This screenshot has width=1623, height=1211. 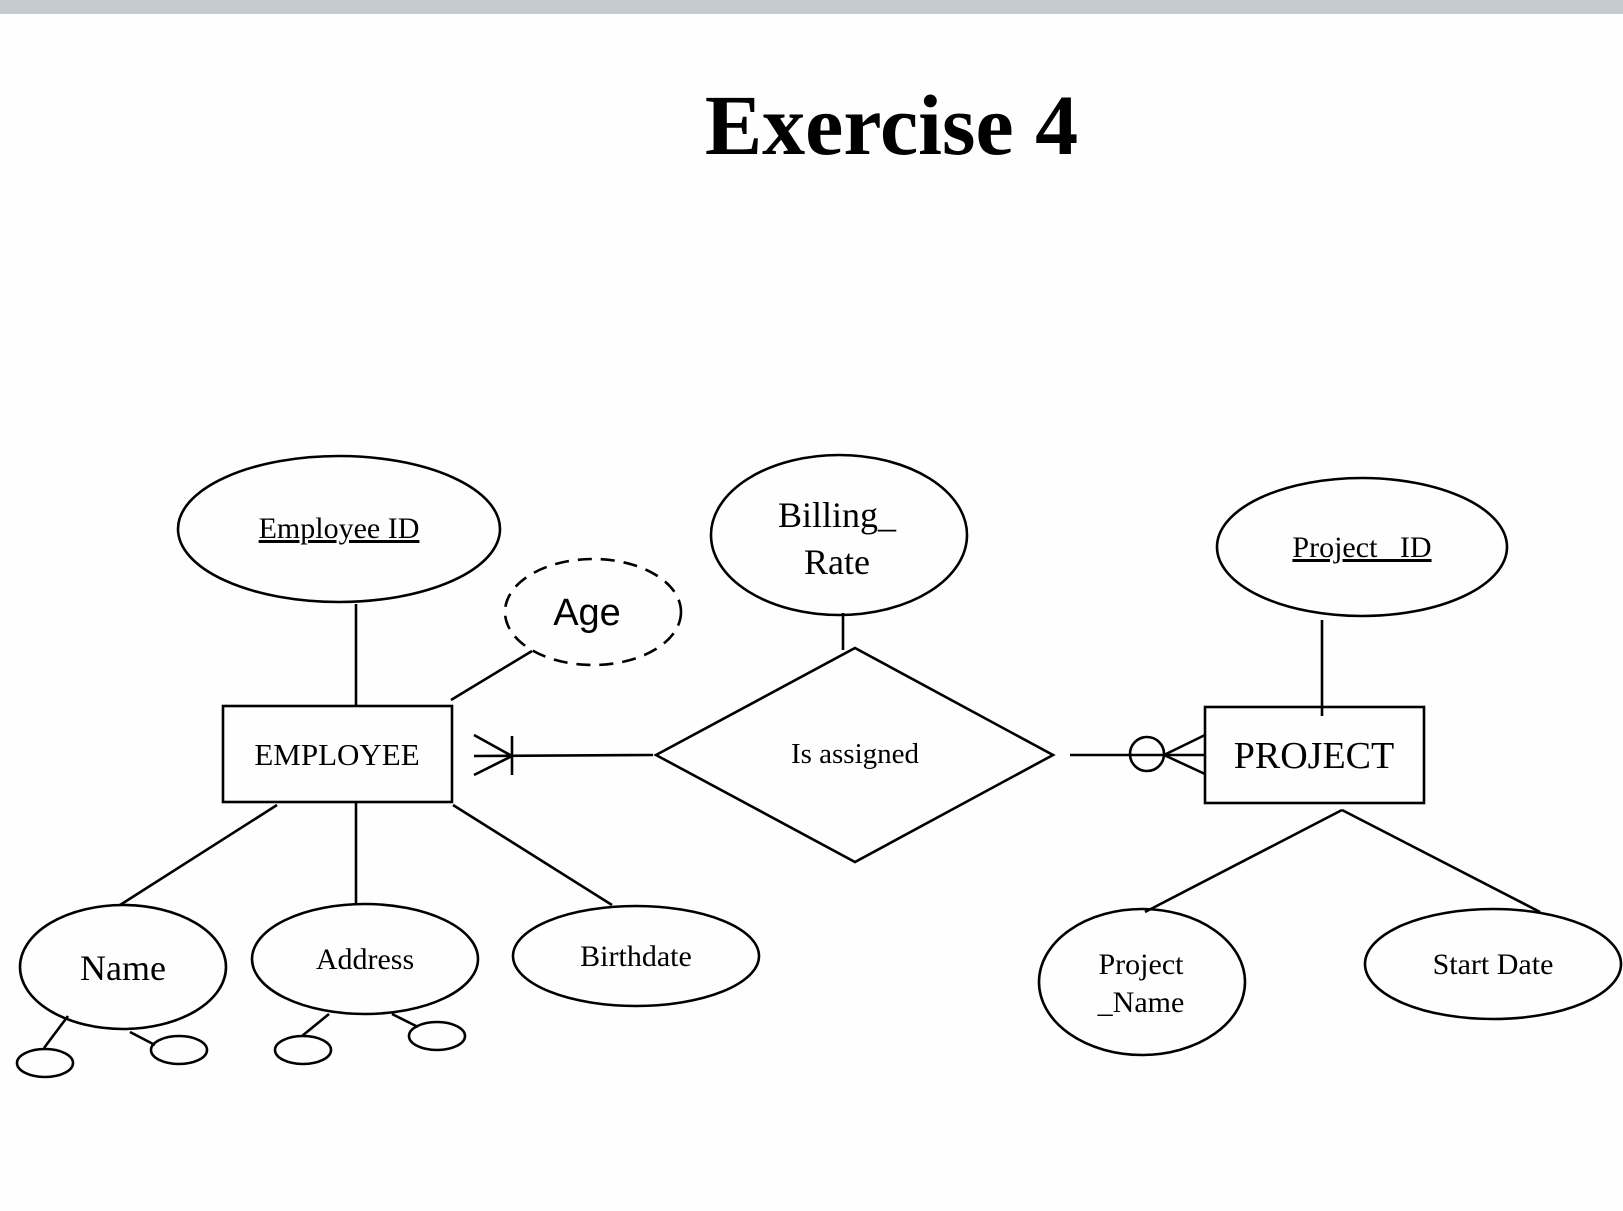 What do you see at coordinates (837, 562) in the screenshot?
I see `billing-rate-label-line2: Rate` at bounding box center [837, 562].